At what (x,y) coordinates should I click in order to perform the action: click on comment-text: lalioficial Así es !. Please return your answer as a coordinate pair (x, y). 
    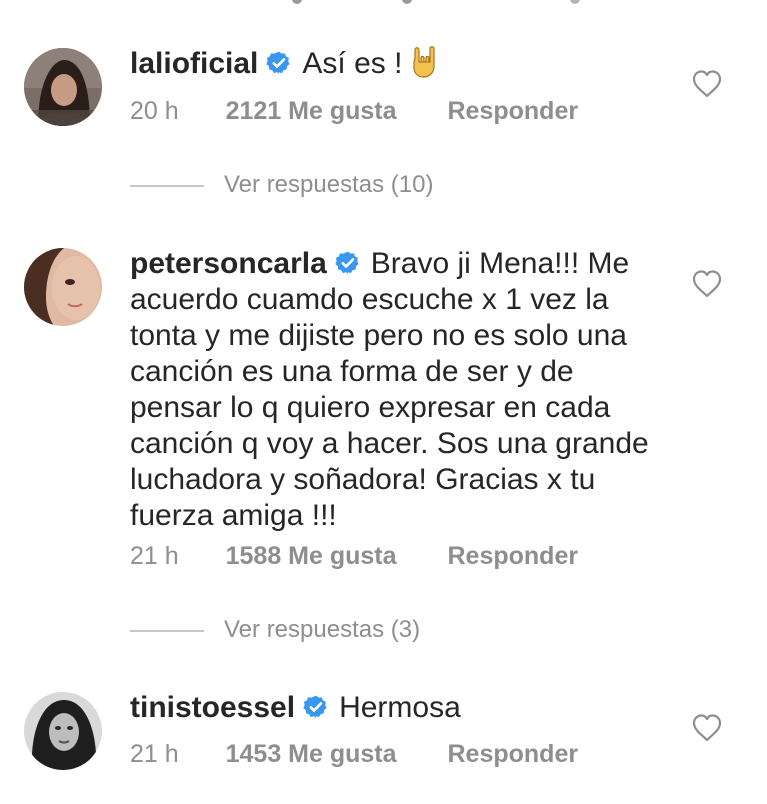
    Looking at the image, I should click on (390, 64).